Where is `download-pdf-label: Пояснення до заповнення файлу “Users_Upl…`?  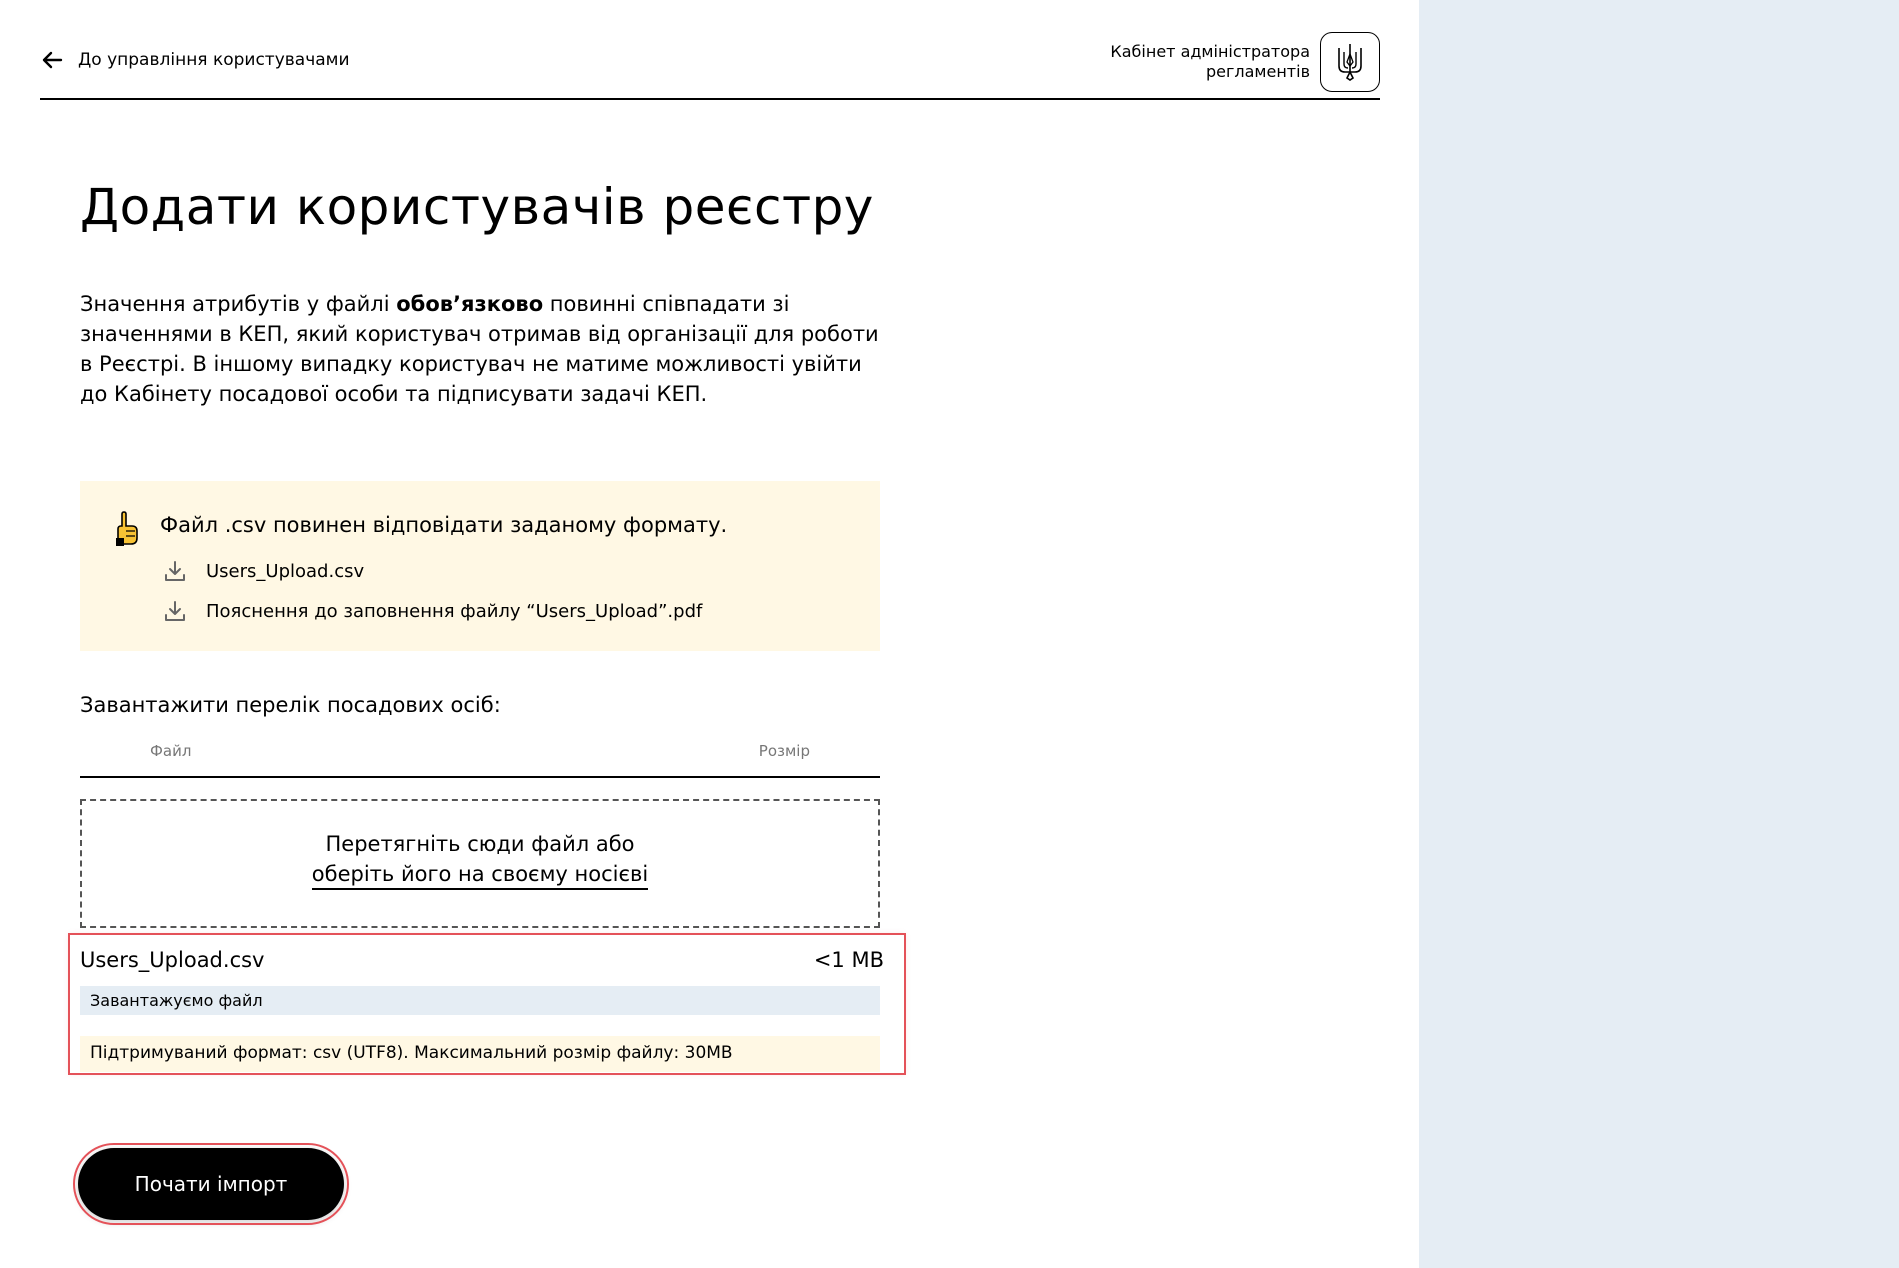 download-pdf-label: Пояснення до заповнення файлу “Users_Upl… is located at coordinates (454, 611).